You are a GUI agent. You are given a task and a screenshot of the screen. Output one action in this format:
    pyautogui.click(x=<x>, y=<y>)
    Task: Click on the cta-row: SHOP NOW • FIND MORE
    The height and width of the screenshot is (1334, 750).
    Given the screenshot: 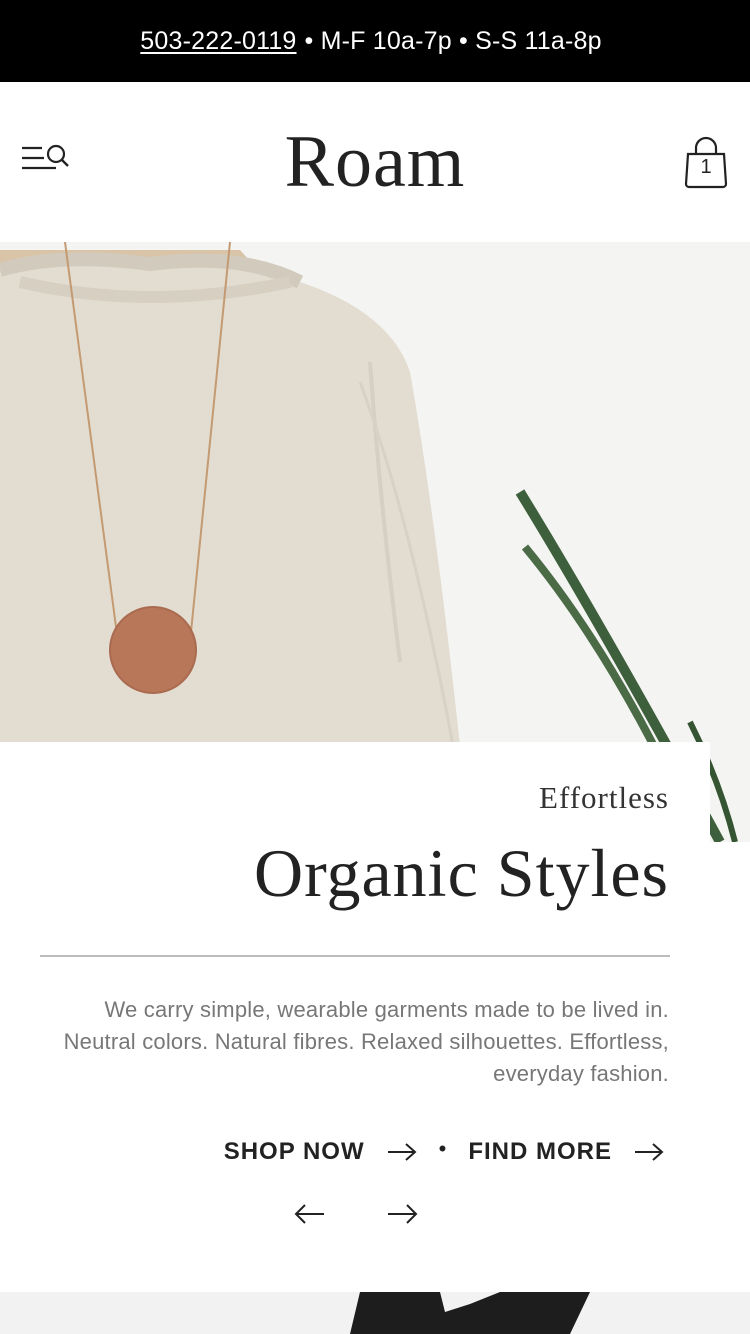 What is the action you would take?
    pyautogui.click(x=444, y=1152)
    